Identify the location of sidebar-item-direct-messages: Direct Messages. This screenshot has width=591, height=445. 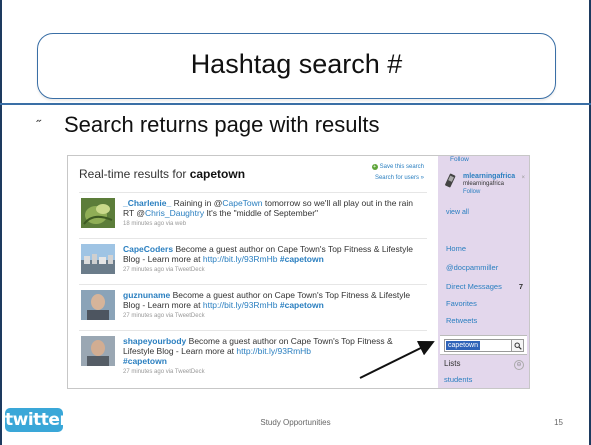
(474, 286).